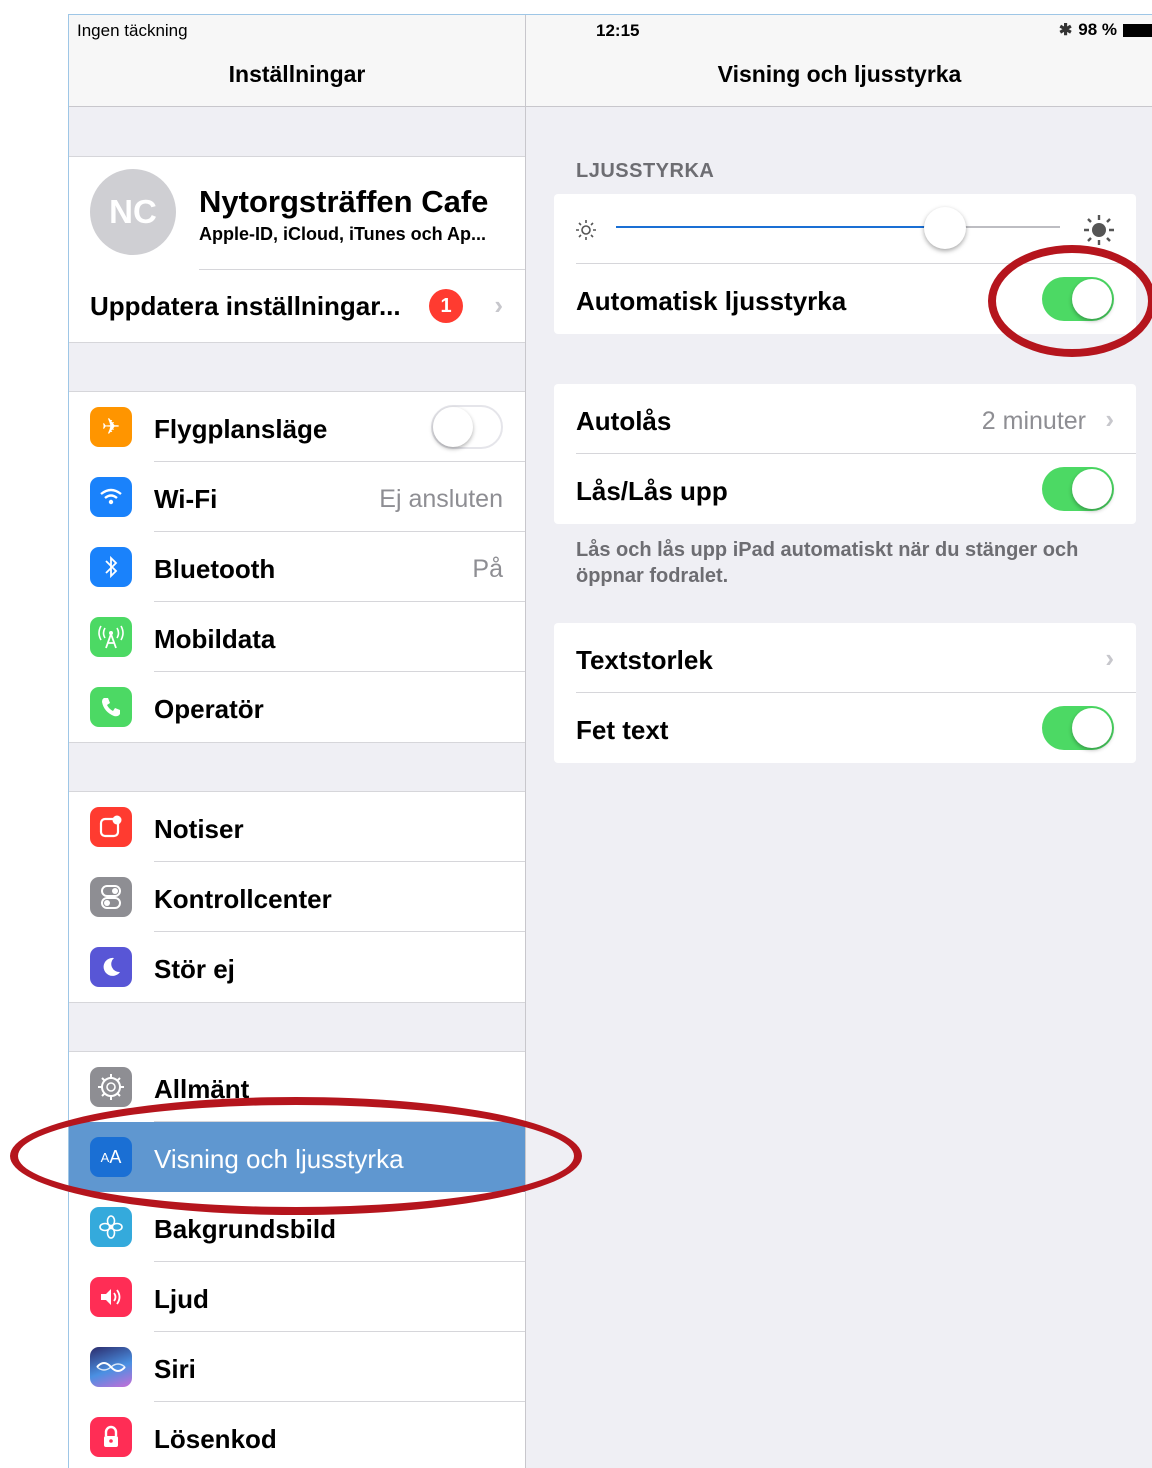  I want to click on bluetooth-status: På, so click(487, 569).